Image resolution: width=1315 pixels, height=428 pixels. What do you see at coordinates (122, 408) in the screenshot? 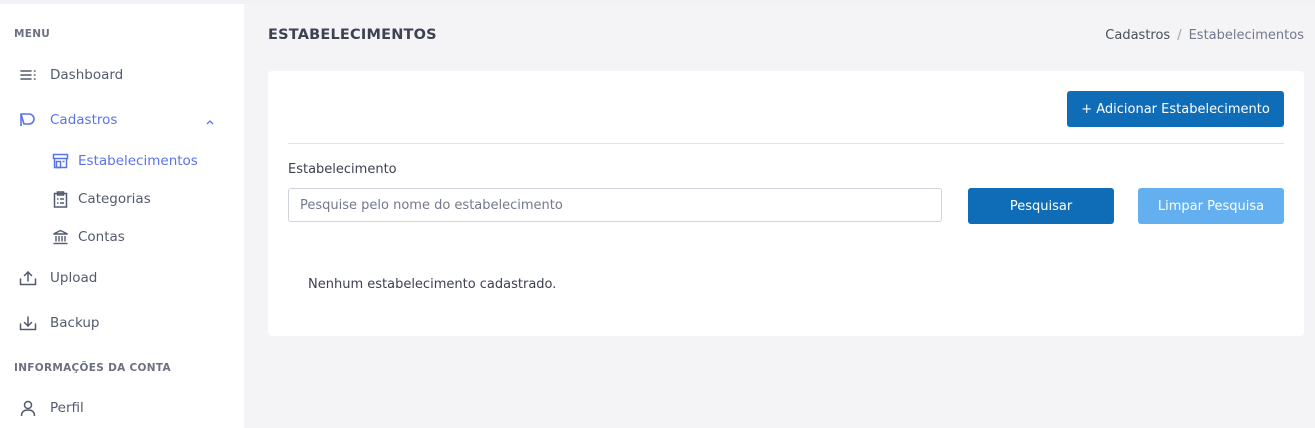
I see `sidebar-item-perfil: Perfil` at bounding box center [122, 408].